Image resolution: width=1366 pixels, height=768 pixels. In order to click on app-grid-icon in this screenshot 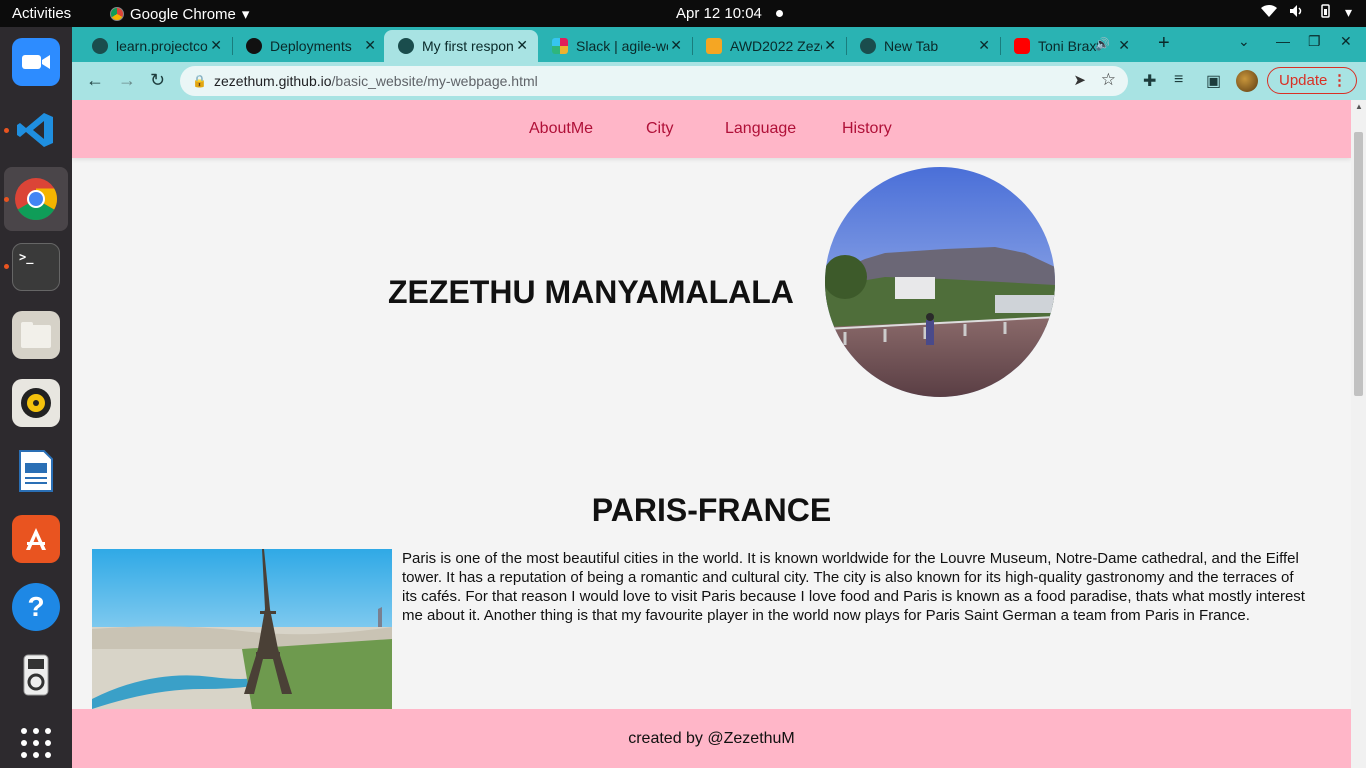, I will do `click(36, 743)`.